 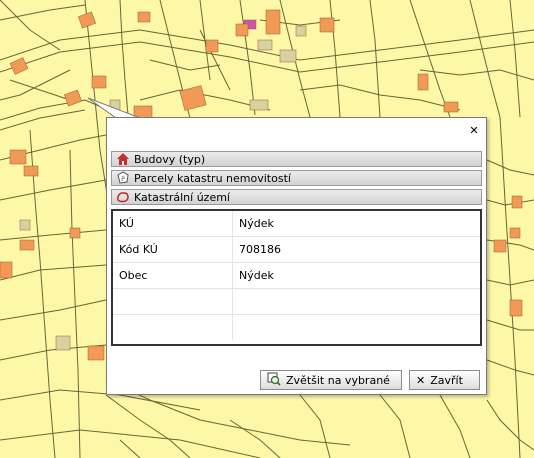 I want to click on territory-icon, so click(x=123, y=197).